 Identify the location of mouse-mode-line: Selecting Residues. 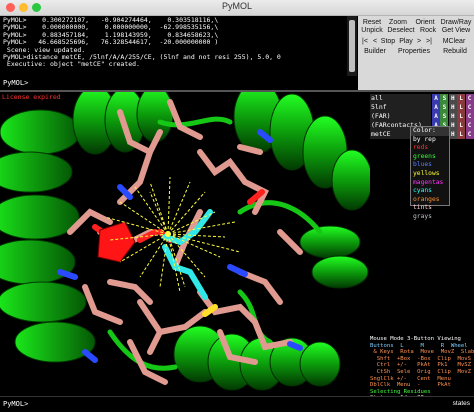
(400, 391).